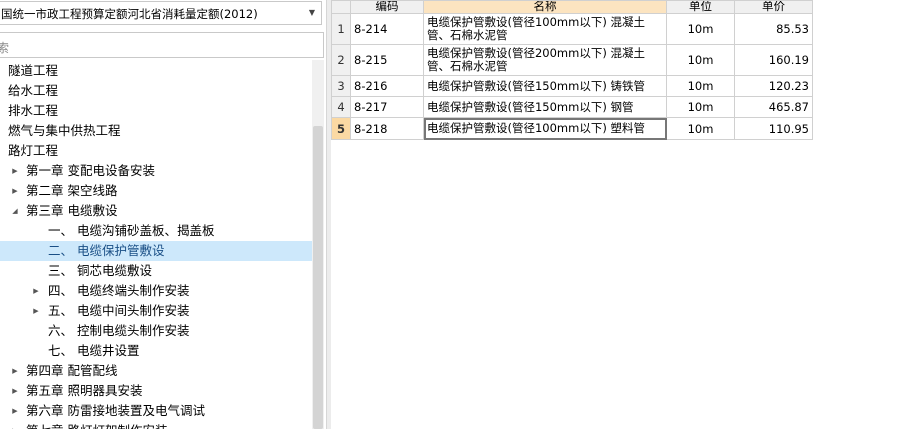 The width and height of the screenshot is (919, 429). I want to click on grid-header-row: 编码 名称 单位 单价, so click(572, 7).